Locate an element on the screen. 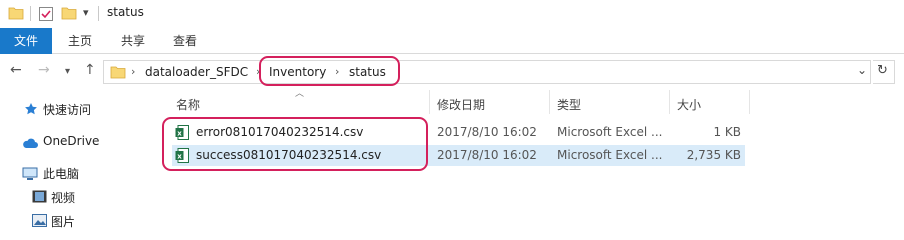 The height and width of the screenshot is (240, 904). title-bar: ▾ status is located at coordinates (452, 14).